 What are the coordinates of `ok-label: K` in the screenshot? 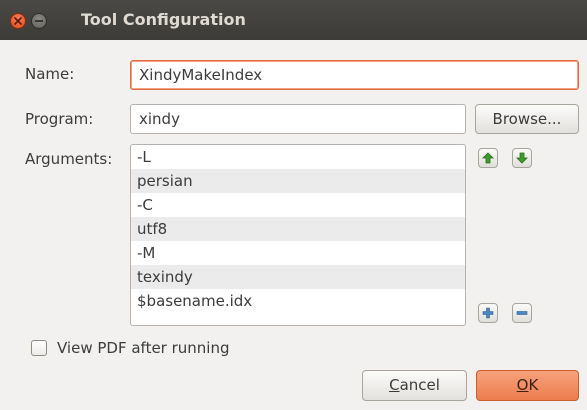 It's located at (533, 385).